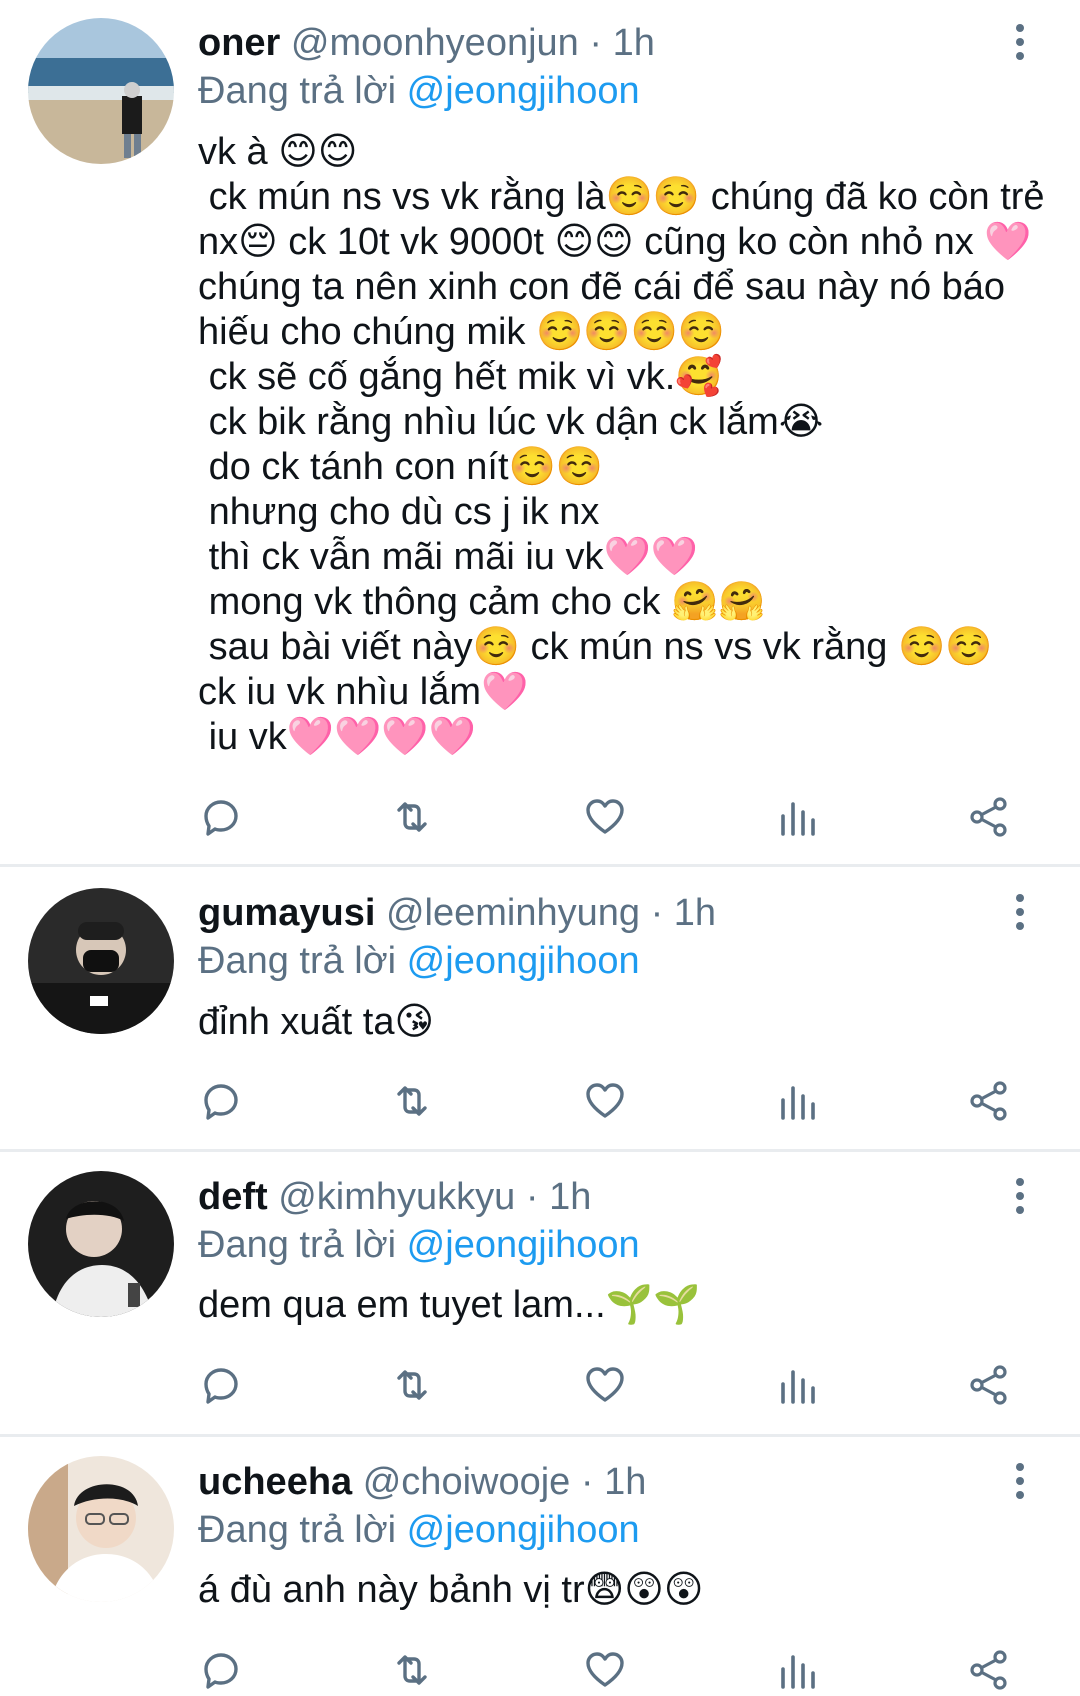 The image size is (1080, 1696). What do you see at coordinates (594, 1197) in the screenshot?
I see `tweet-header: deft @kimhyukkyu · 1h` at bounding box center [594, 1197].